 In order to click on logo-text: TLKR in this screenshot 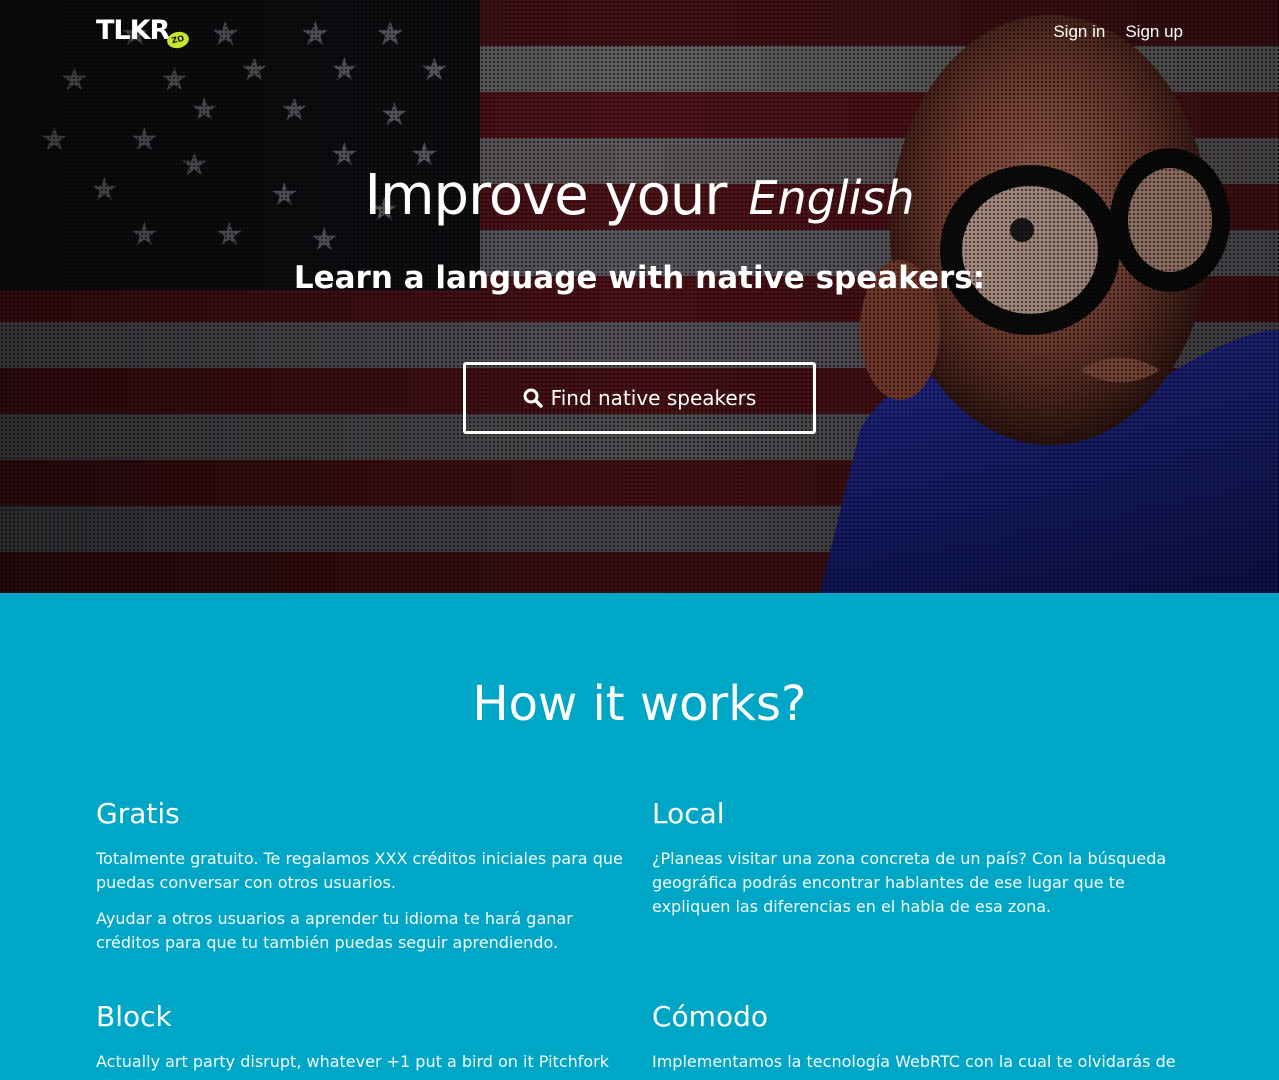, I will do `click(133, 30)`.